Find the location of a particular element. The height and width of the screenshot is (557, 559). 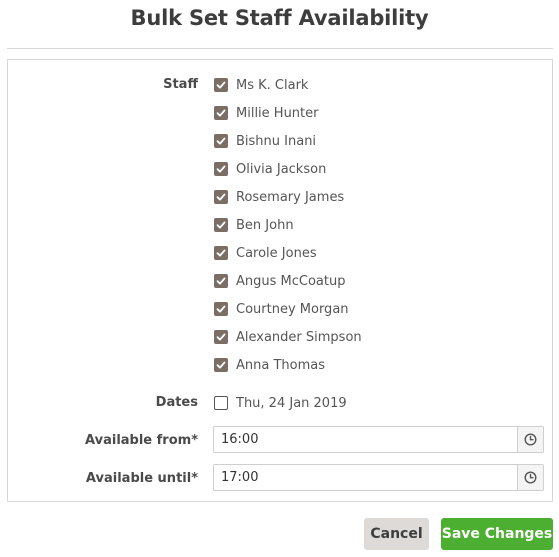

date-option: Thu, 24 Jan 2019 is located at coordinates (280, 403).